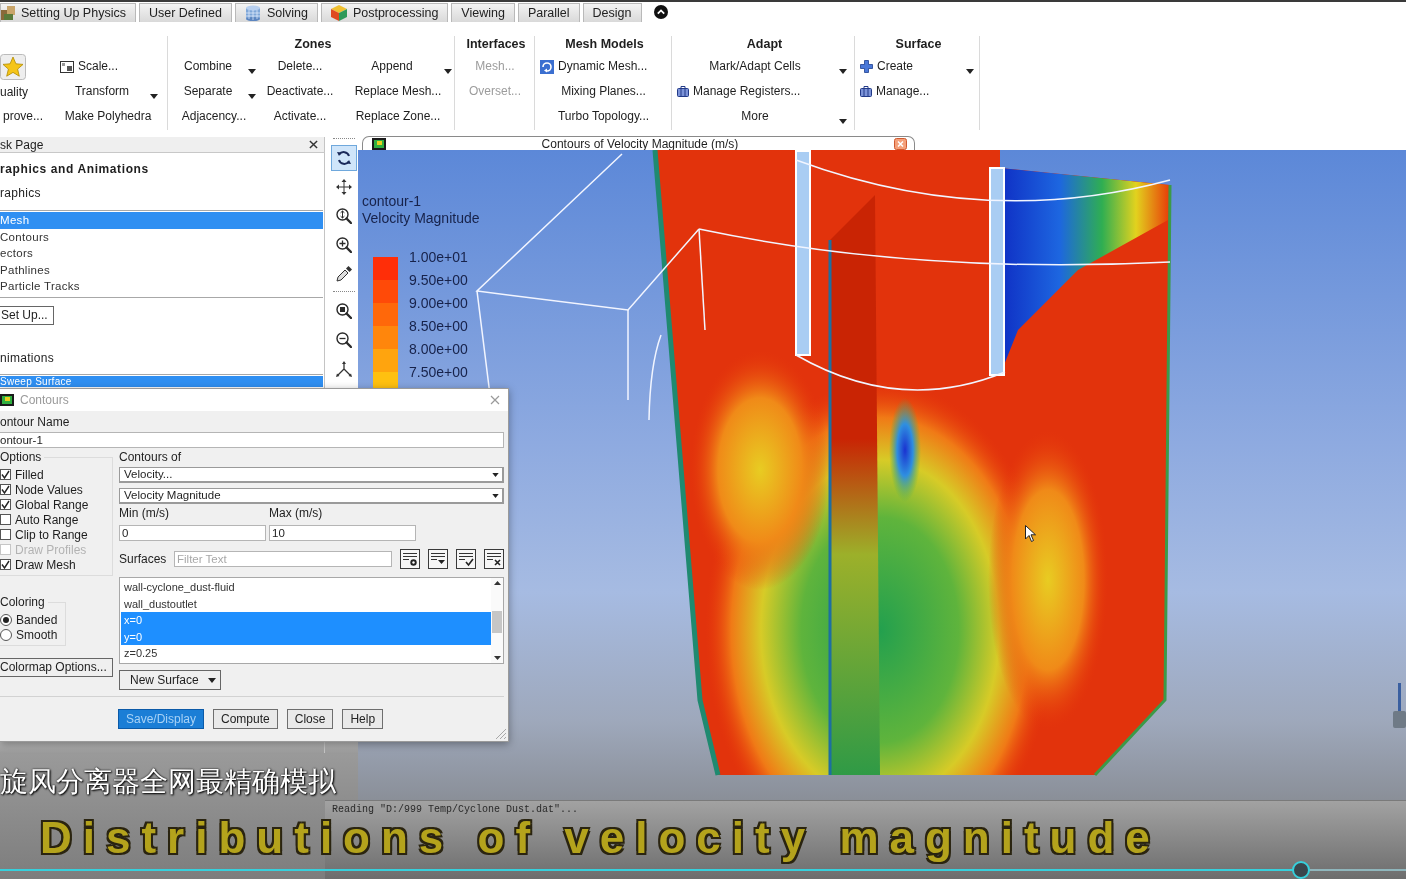 This screenshot has width=1406, height=879. I want to click on list-item: wall-cyclone_dust-fluid, so click(306, 587).